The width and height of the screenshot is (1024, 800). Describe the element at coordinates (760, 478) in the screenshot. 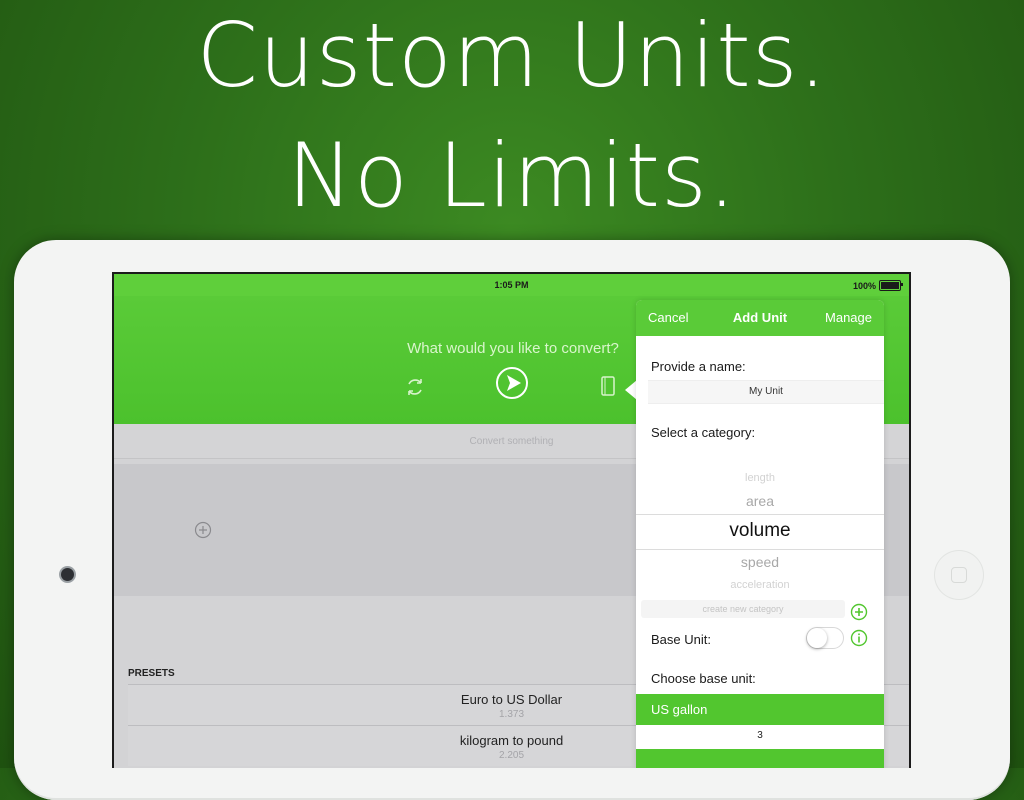

I see `category-option: length` at that location.